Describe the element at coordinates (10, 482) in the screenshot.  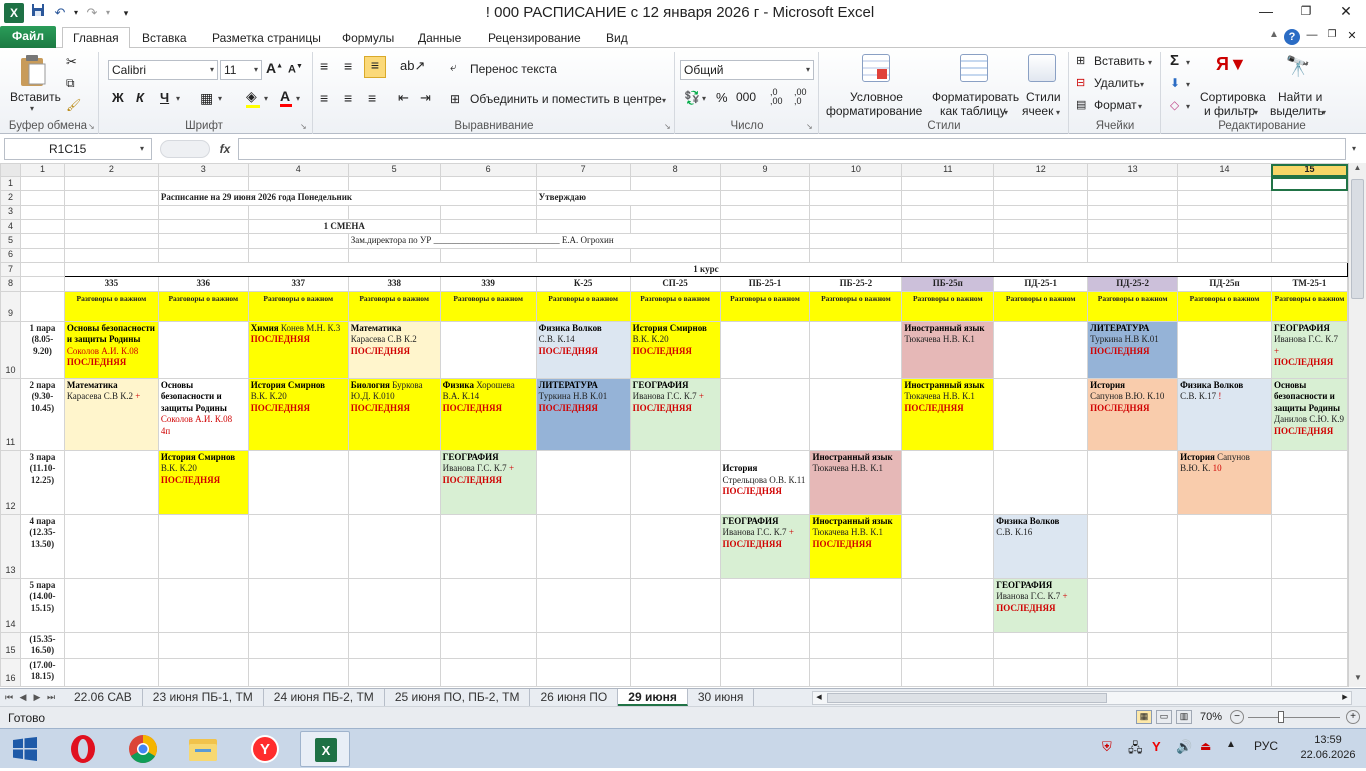
I see `row-header: 12` at that location.